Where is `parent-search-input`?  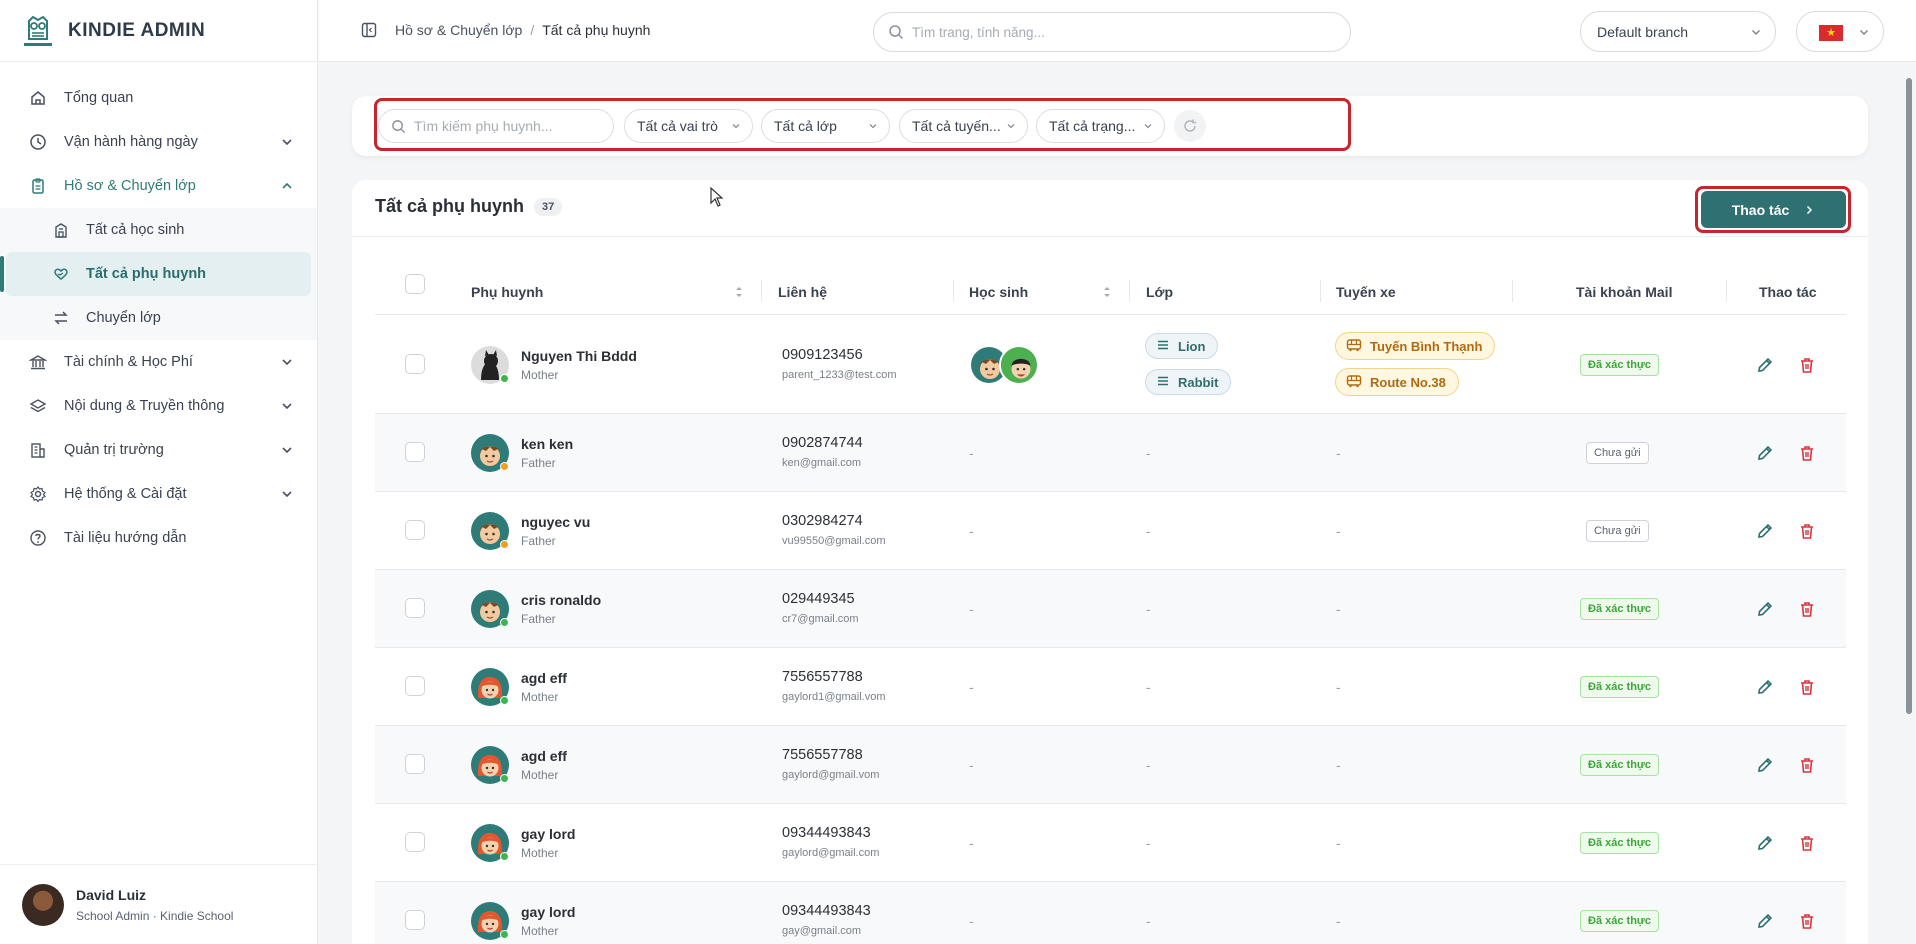 parent-search-input is located at coordinates (509, 126).